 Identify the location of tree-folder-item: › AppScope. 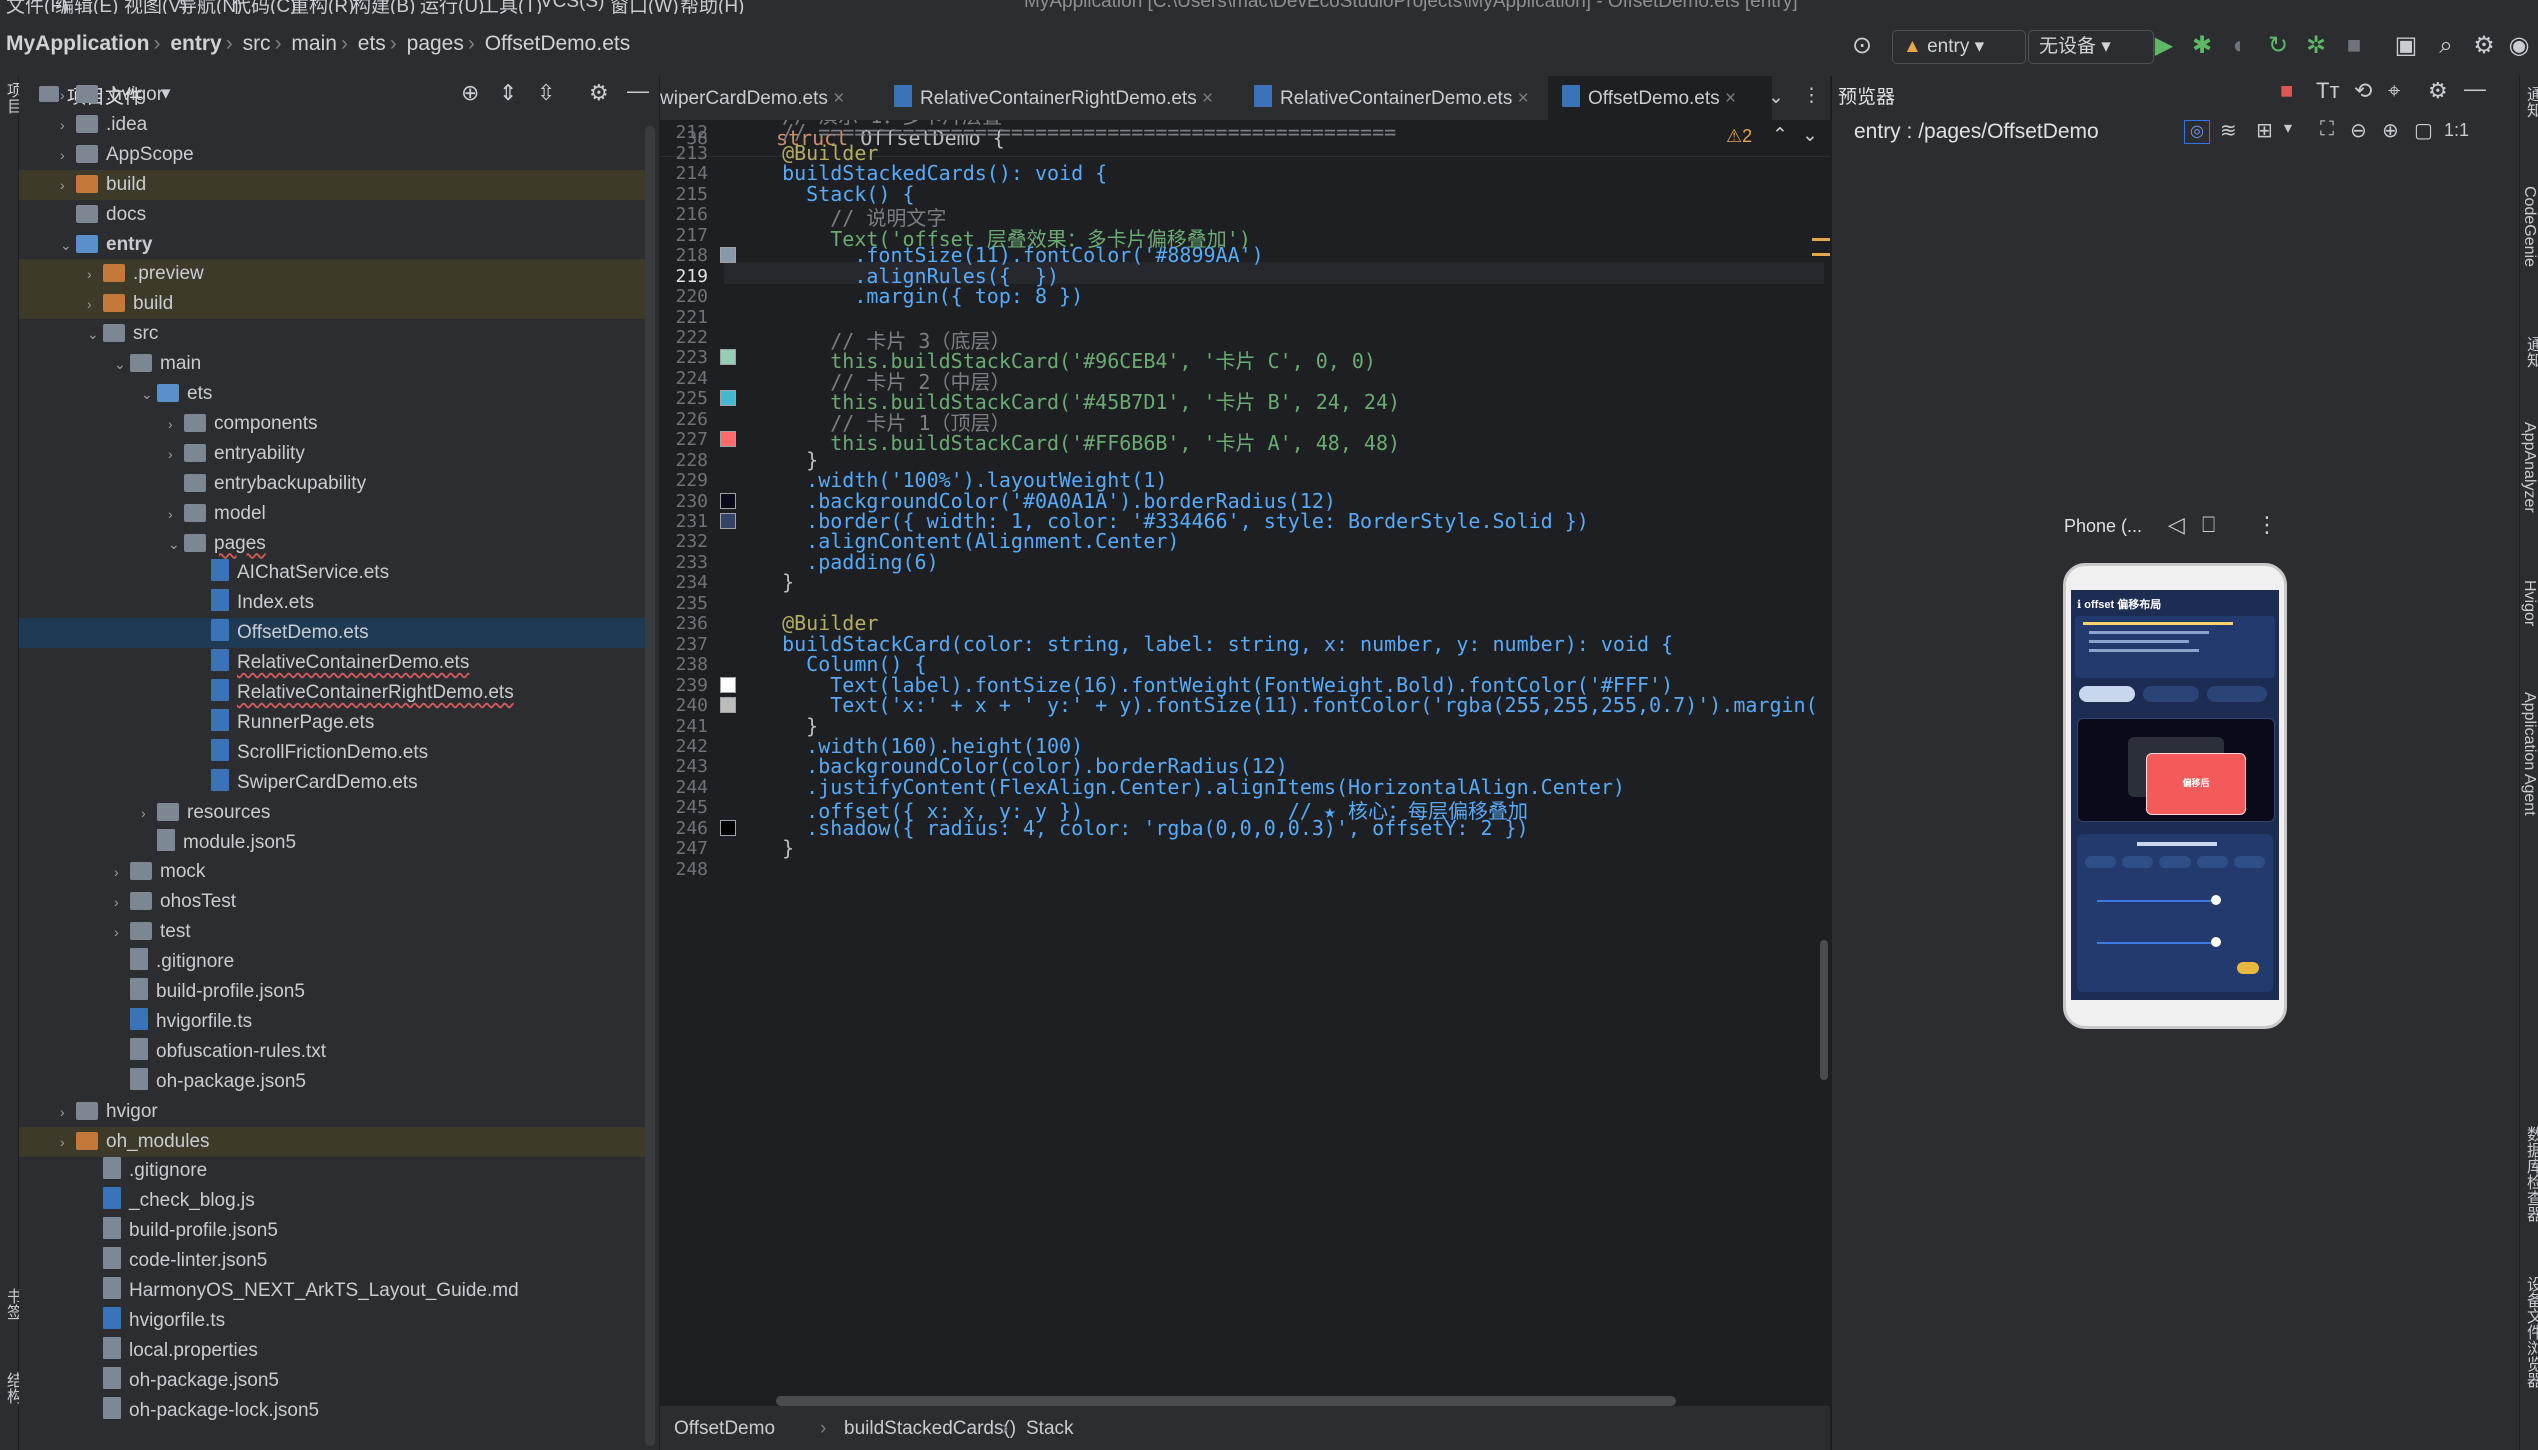
(332, 155).